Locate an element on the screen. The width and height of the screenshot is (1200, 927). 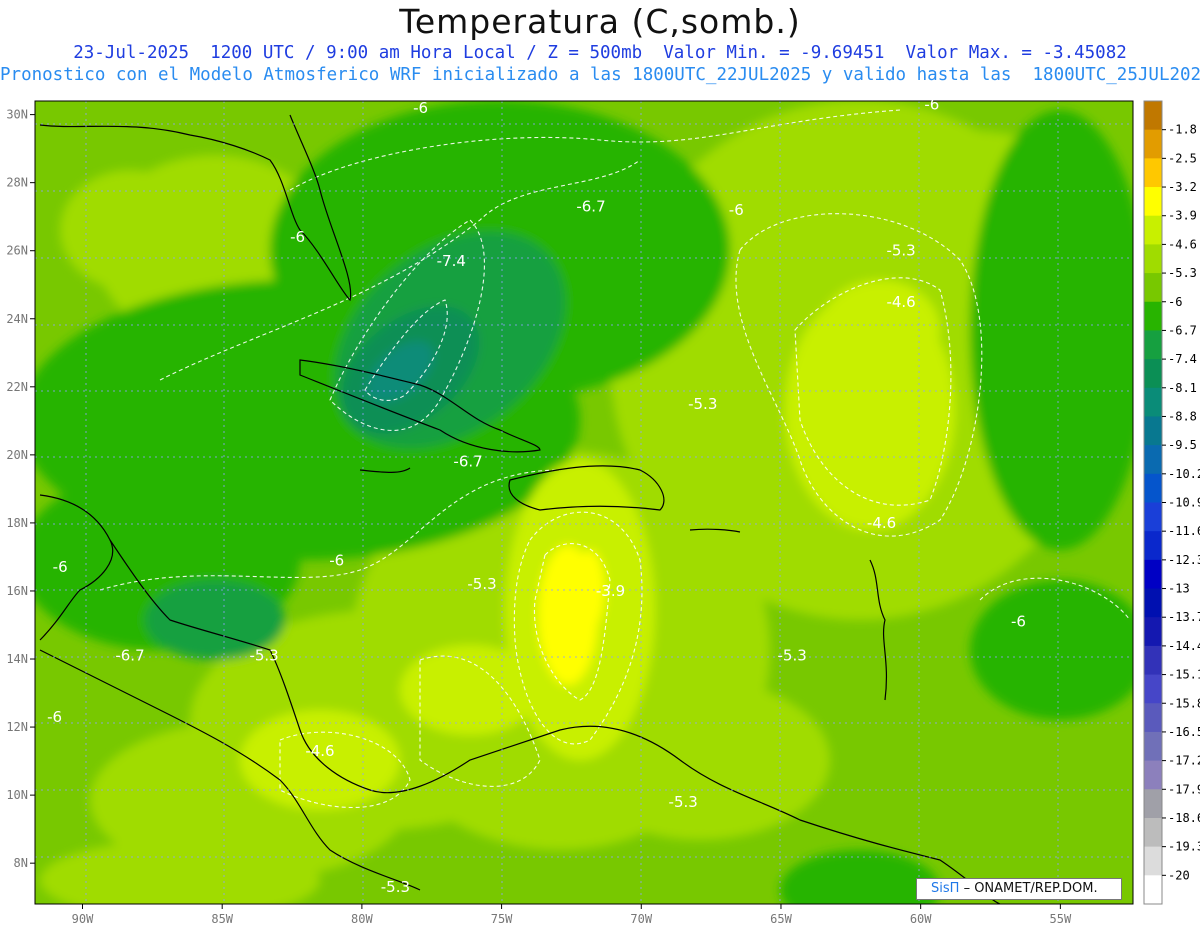
x-tick-label: 60W is located at coordinates (921, 919).